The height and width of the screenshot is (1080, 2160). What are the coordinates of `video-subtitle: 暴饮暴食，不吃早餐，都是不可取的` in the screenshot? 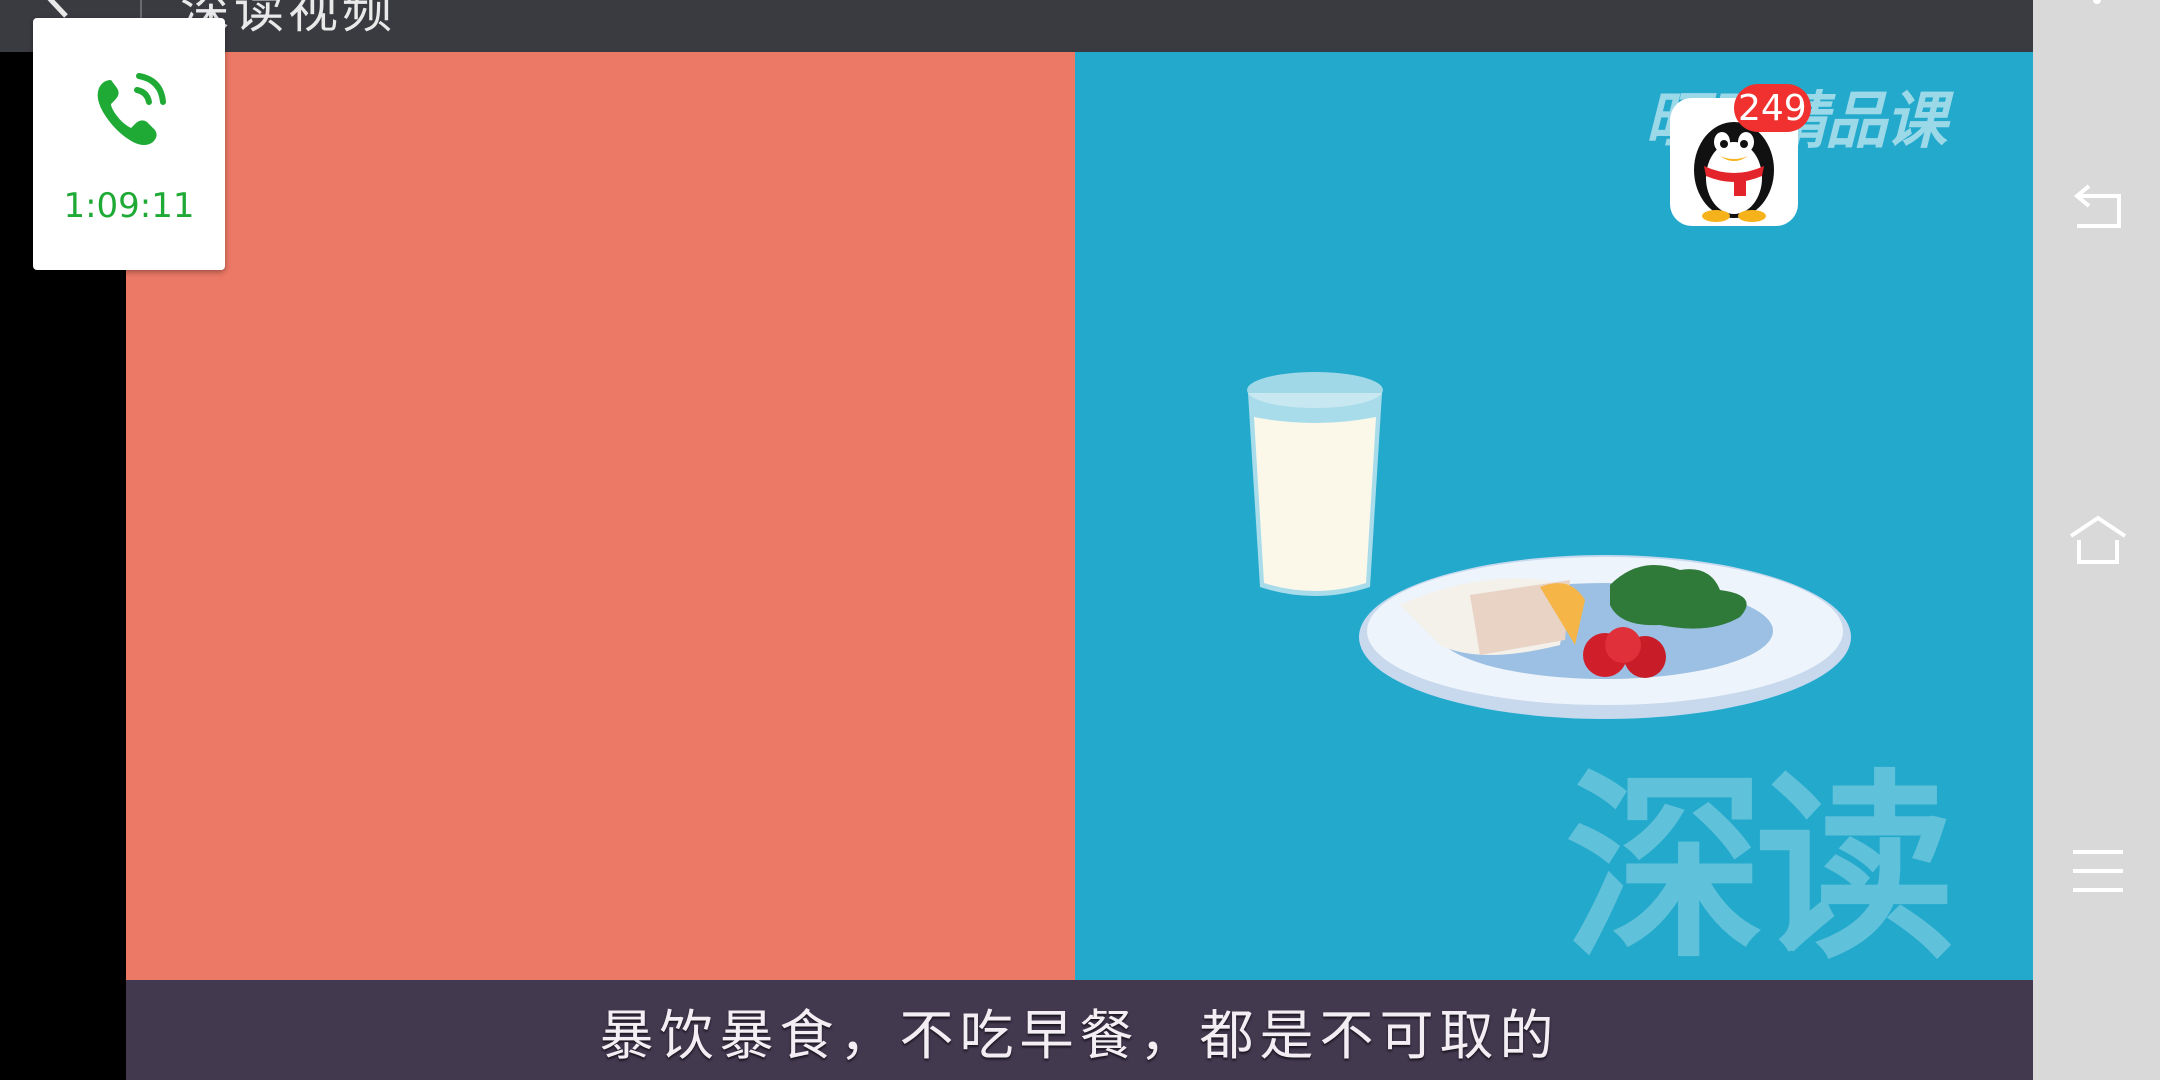 It's located at (1079, 1035).